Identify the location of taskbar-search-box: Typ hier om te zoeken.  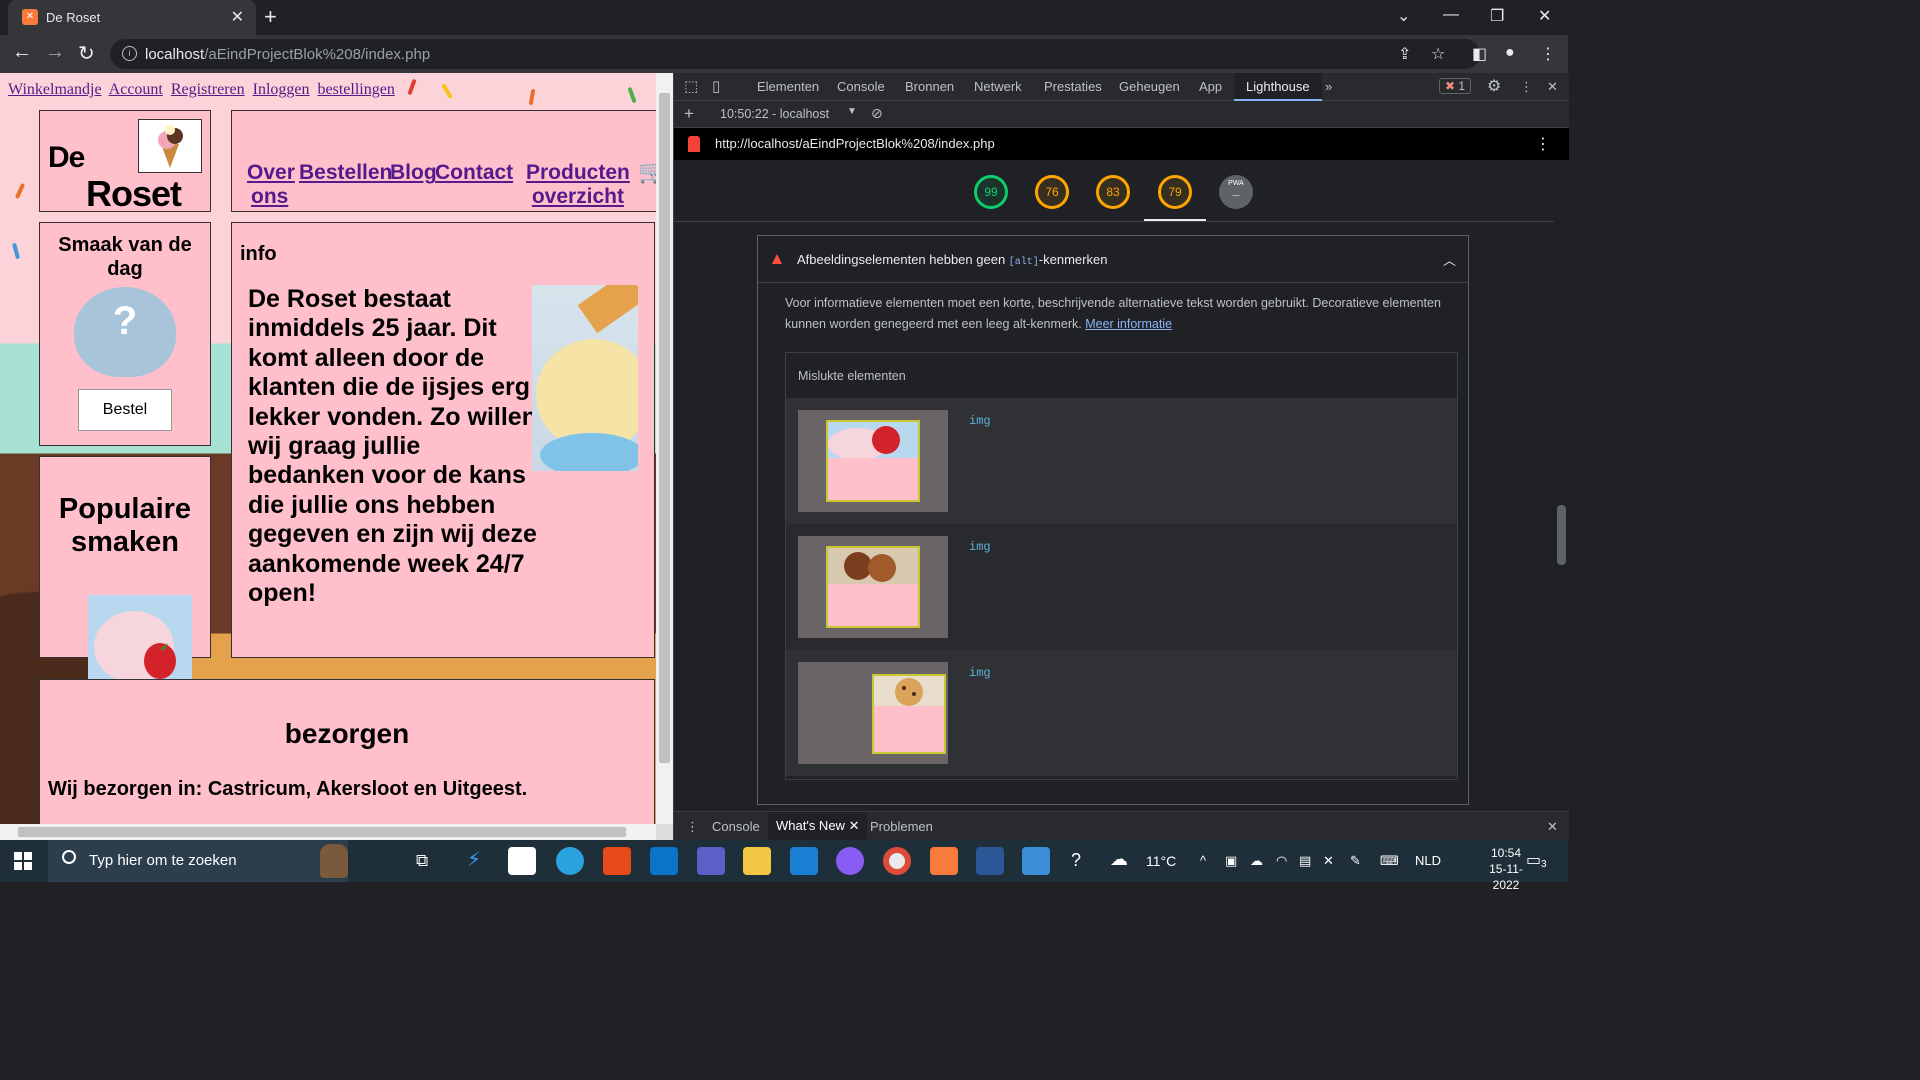
(198, 861).